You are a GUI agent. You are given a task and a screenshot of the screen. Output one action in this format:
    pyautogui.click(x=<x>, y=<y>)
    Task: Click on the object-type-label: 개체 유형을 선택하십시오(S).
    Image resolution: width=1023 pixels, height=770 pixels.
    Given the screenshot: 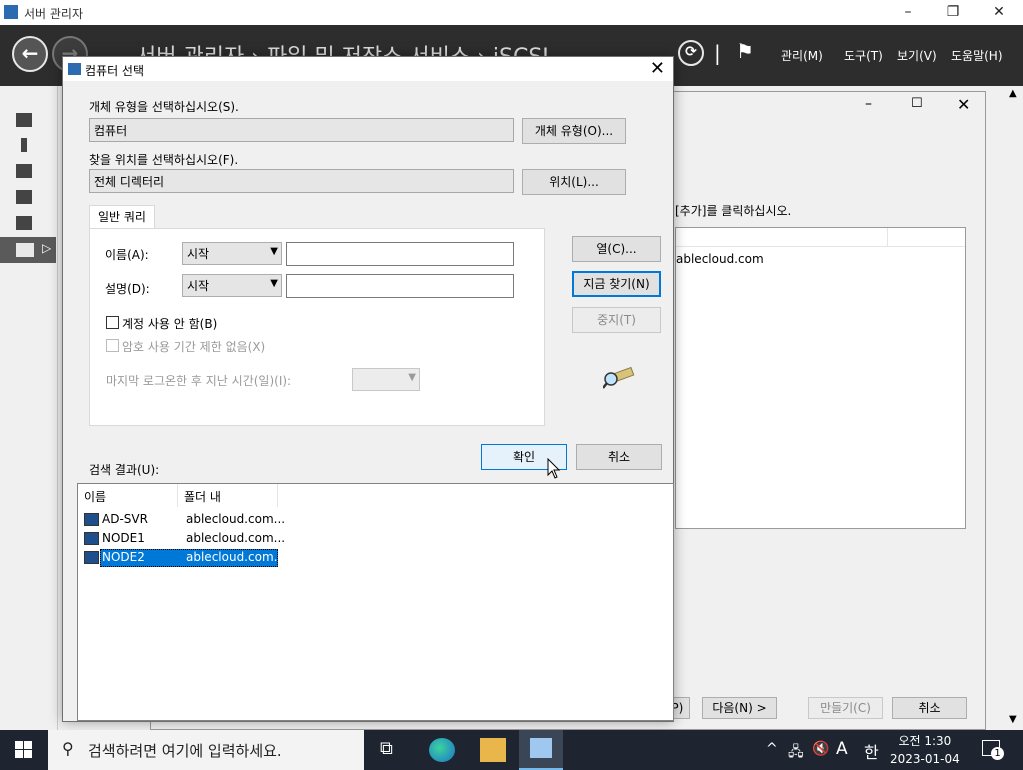 What is the action you would take?
    pyautogui.click(x=164, y=107)
    